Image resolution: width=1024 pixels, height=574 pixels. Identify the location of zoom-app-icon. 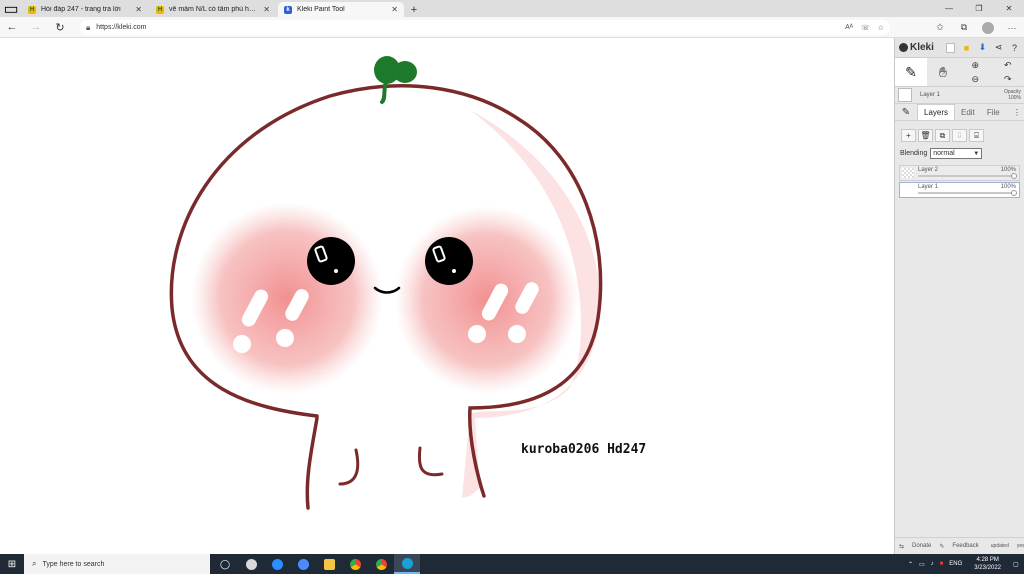
(303, 564).